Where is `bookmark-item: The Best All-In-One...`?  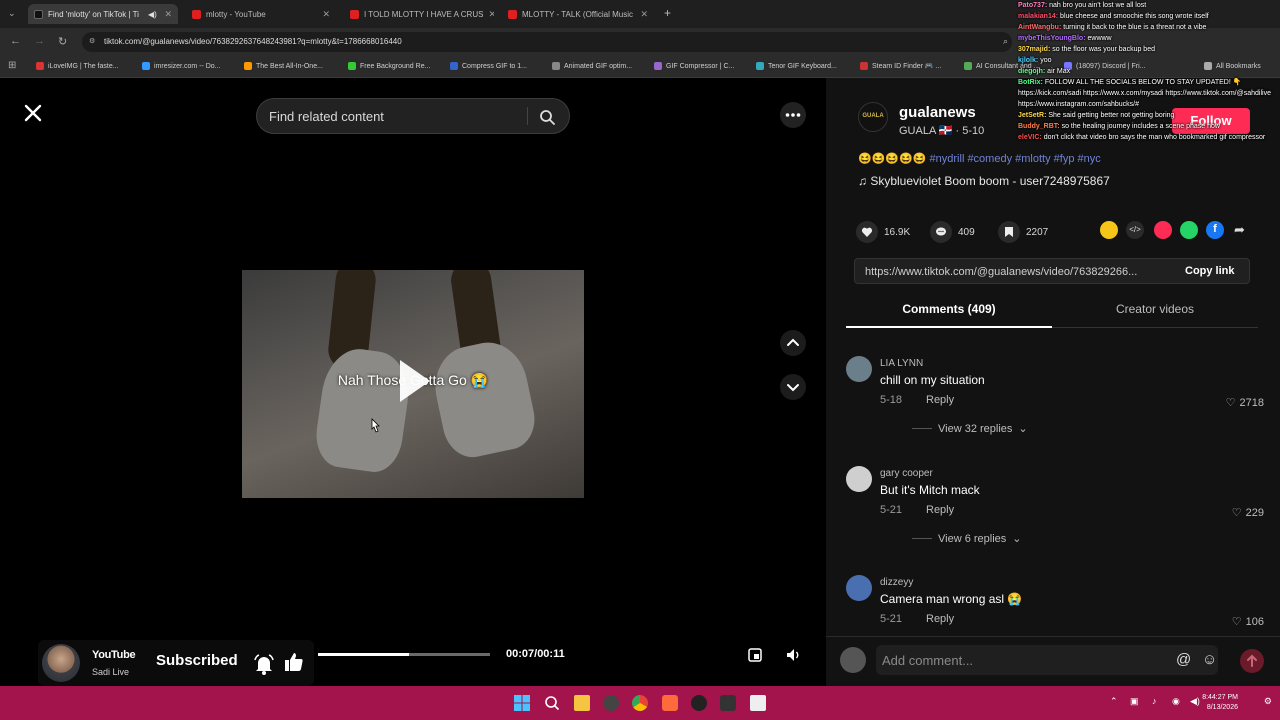 bookmark-item: The Best All-In-One... is located at coordinates (283, 66).